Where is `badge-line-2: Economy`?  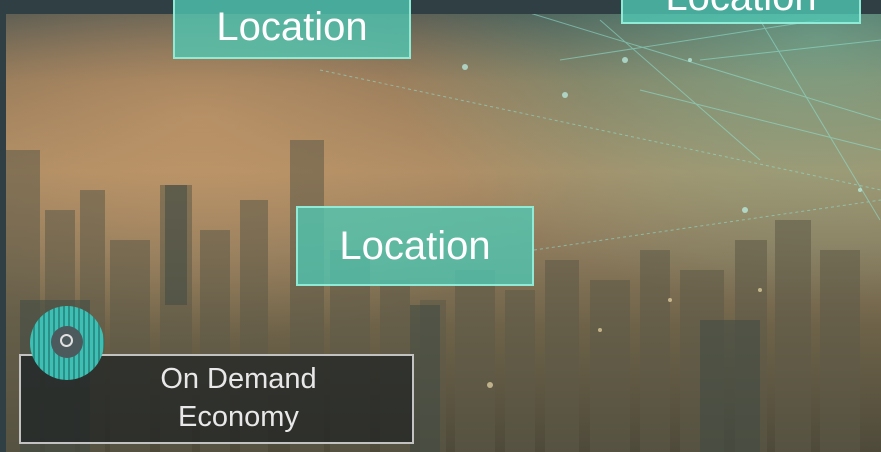
badge-line-2: Economy is located at coordinates (238, 417).